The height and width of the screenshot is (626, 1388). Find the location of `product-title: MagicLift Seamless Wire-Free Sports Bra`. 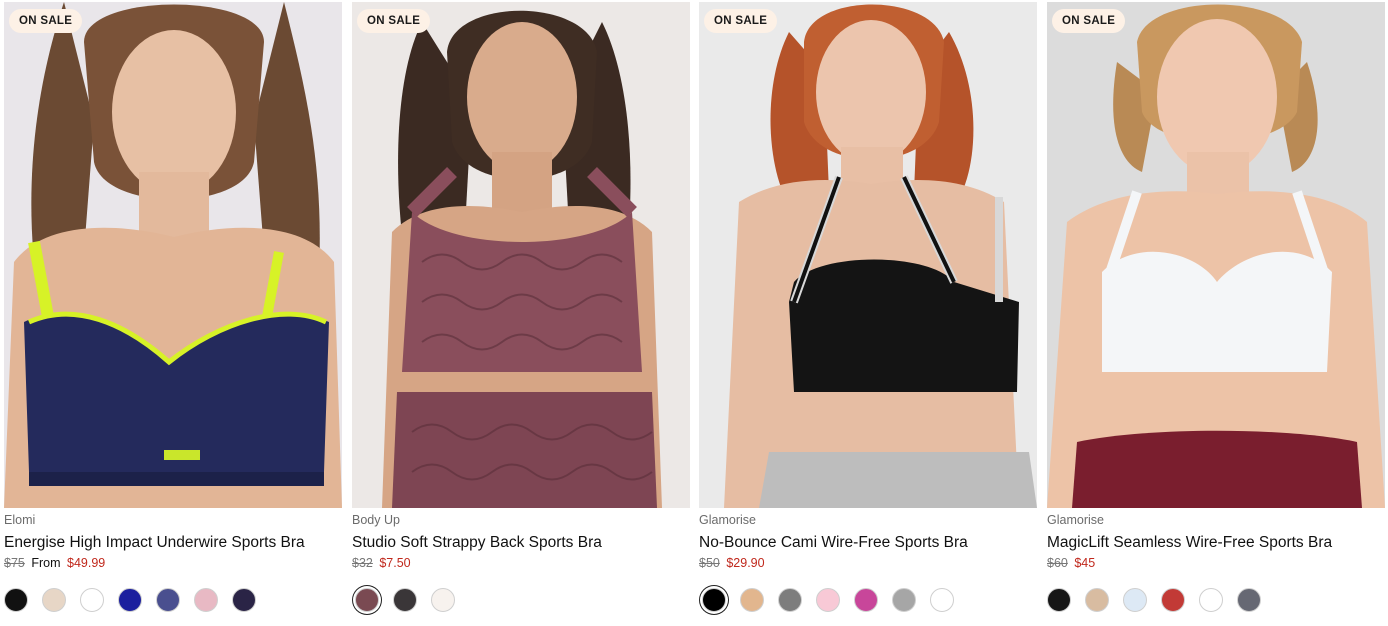

product-title: MagicLift Seamless Wire-Free Sports Bra is located at coordinates (1216, 542).